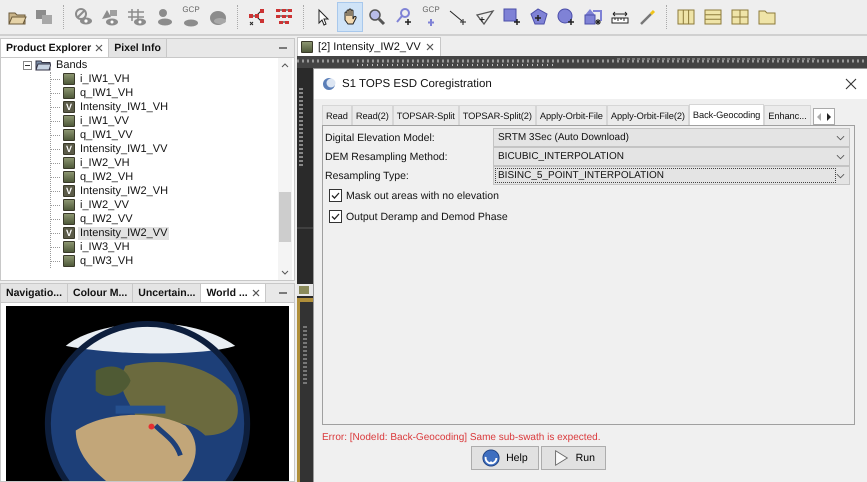 Image resolution: width=867 pixels, height=482 pixels. I want to click on tree-item: i_IW1_VH, so click(105, 79).